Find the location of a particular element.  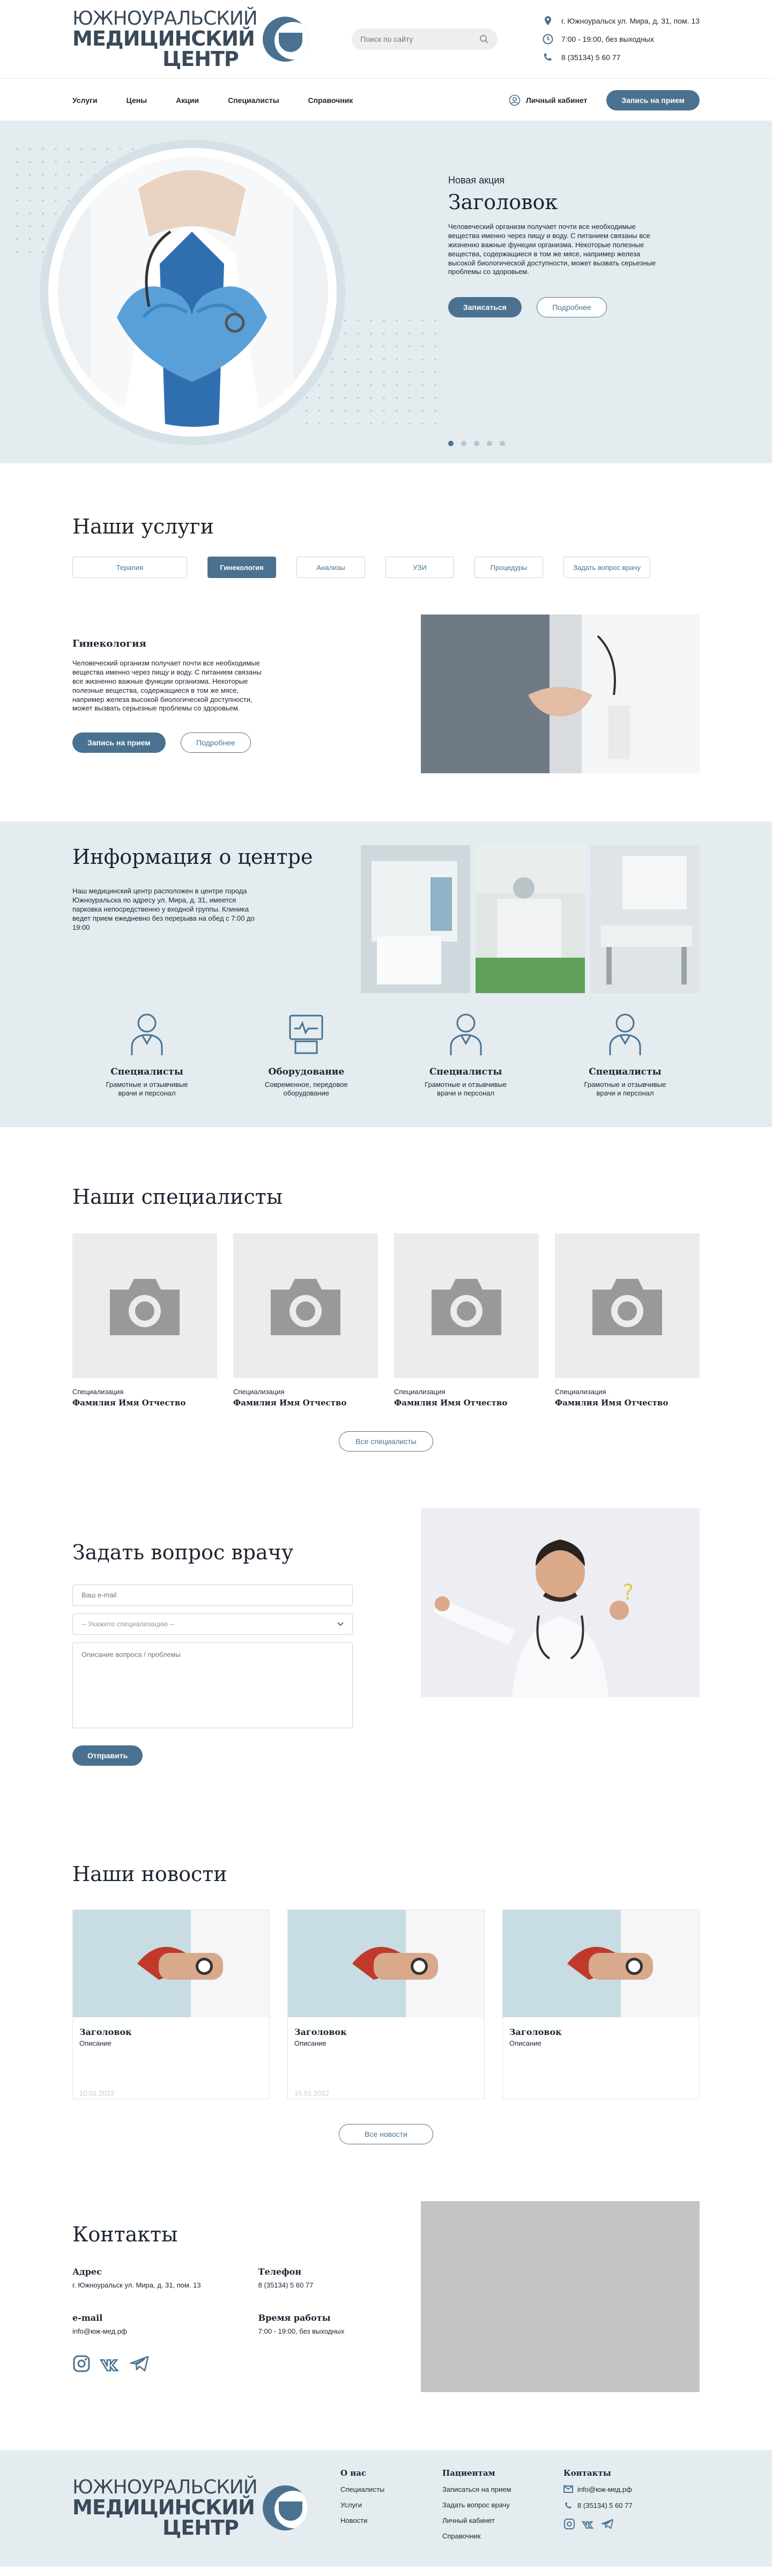

footer-about: О нас Специалисты Услуги Новости is located at coordinates (391, 2508).